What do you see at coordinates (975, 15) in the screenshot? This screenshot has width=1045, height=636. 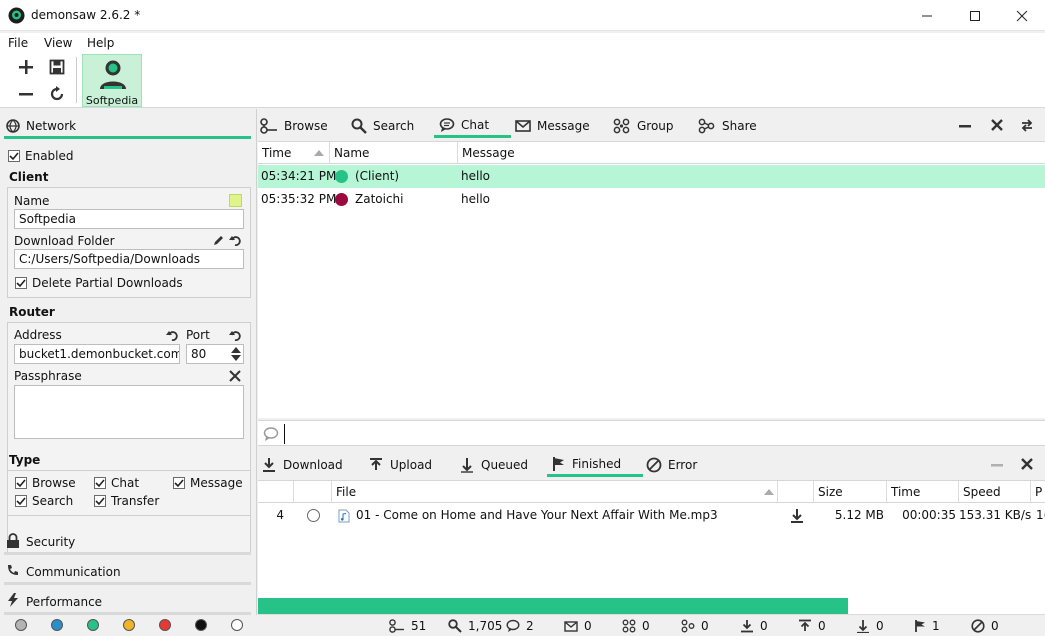 I see `maximize-button` at bounding box center [975, 15].